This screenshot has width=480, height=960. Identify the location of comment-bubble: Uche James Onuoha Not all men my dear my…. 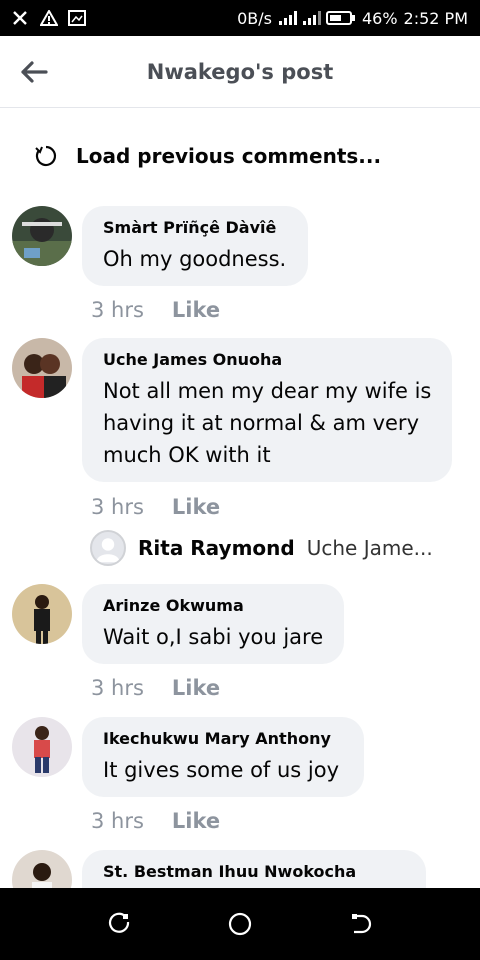
(267, 410).